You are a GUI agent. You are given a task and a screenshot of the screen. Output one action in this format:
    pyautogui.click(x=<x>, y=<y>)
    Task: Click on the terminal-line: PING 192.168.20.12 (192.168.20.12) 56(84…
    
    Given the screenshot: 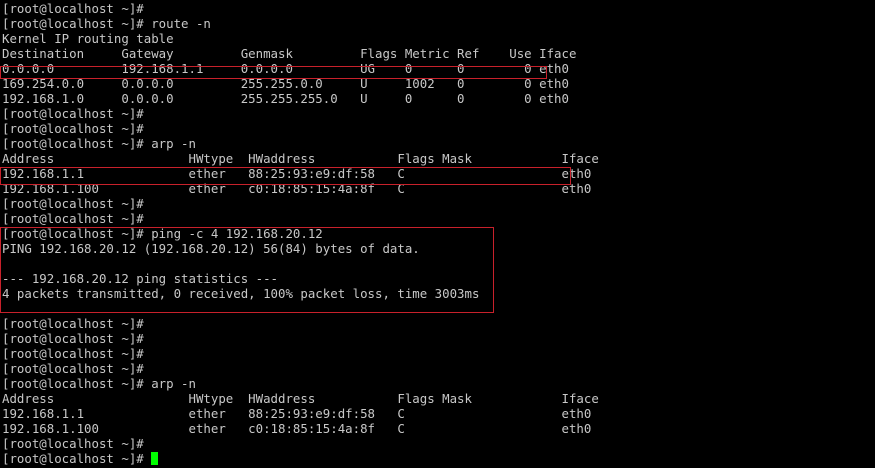 What is the action you would take?
    pyautogui.click(x=211, y=248)
    